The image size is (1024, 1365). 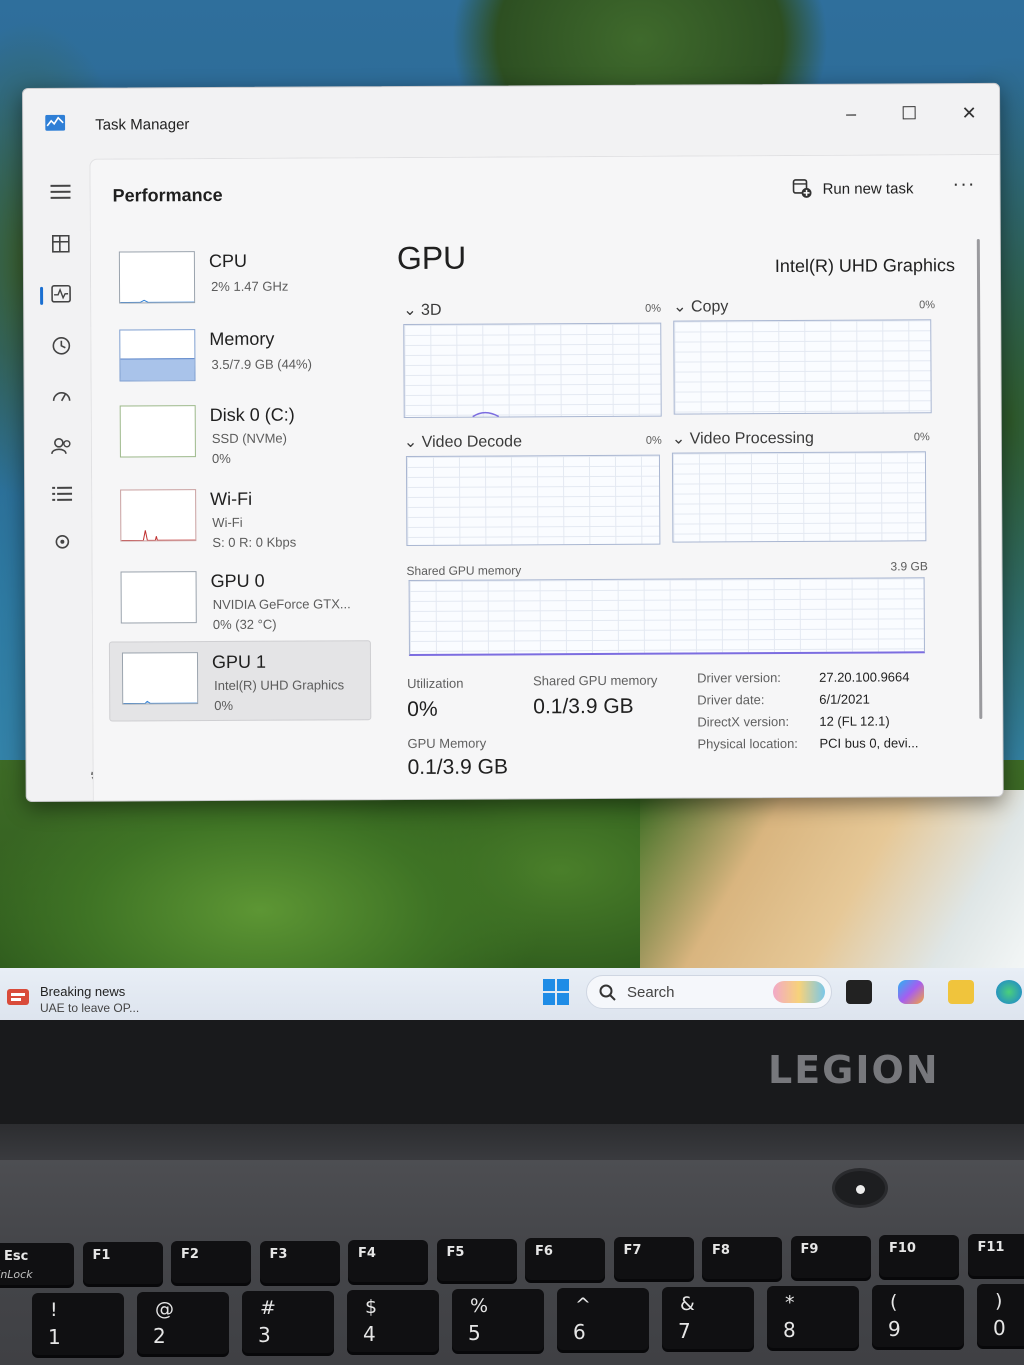 What do you see at coordinates (160, 678) in the screenshot?
I see `gpu1-thumbnail-graph` at bounding box center [160, 678].